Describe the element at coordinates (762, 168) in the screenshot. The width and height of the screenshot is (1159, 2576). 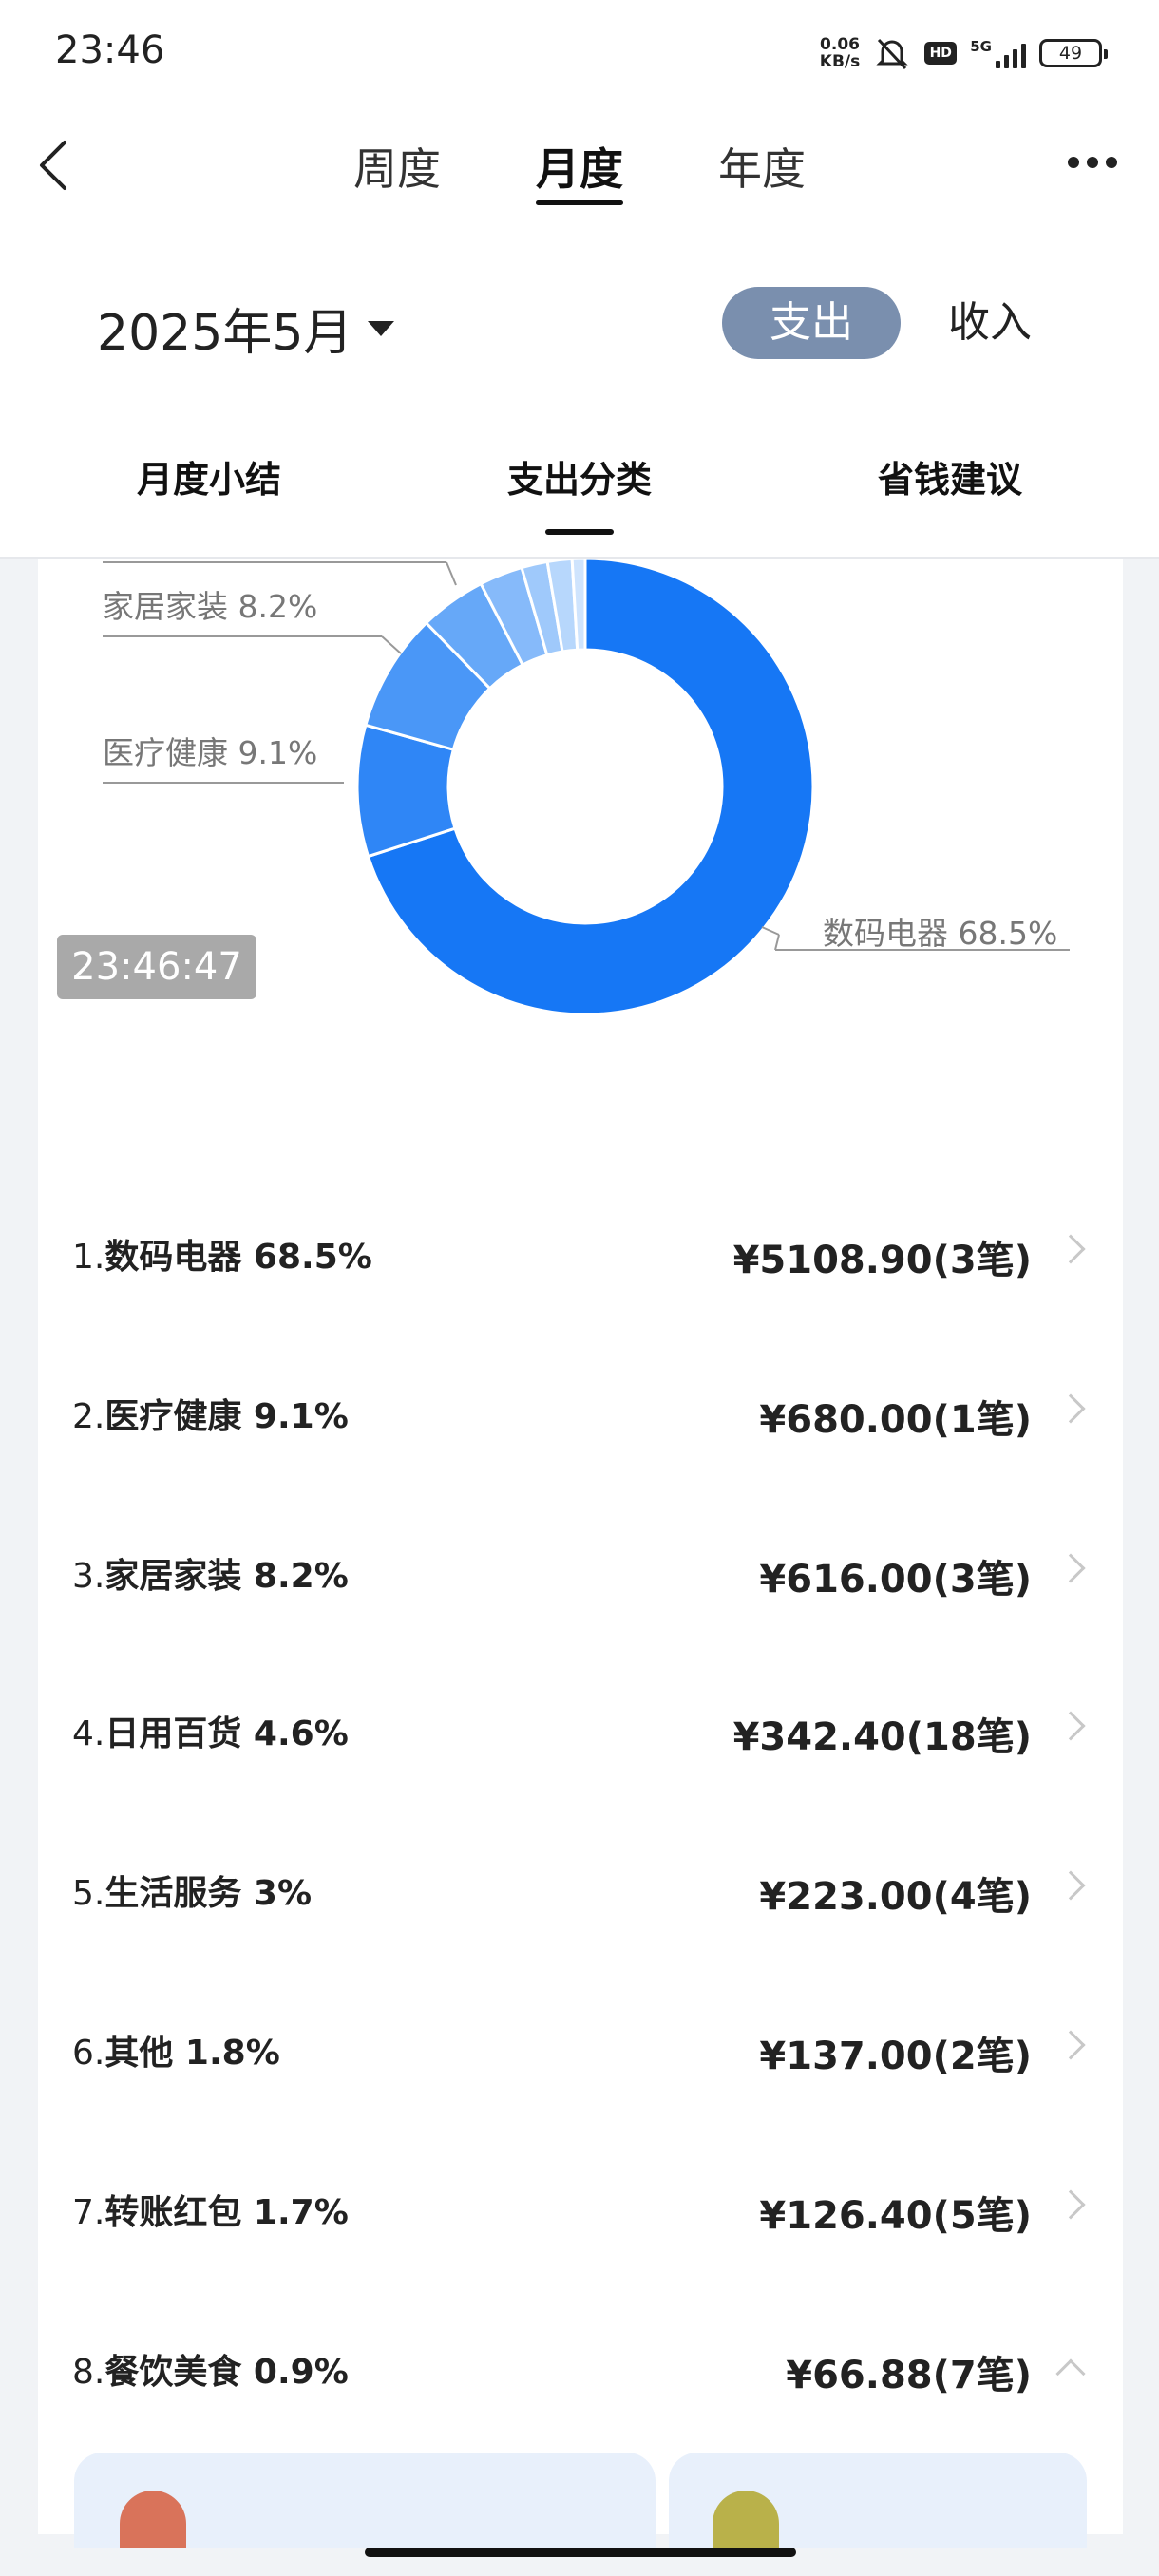
I see `tab-yearly: 年度` at that location.